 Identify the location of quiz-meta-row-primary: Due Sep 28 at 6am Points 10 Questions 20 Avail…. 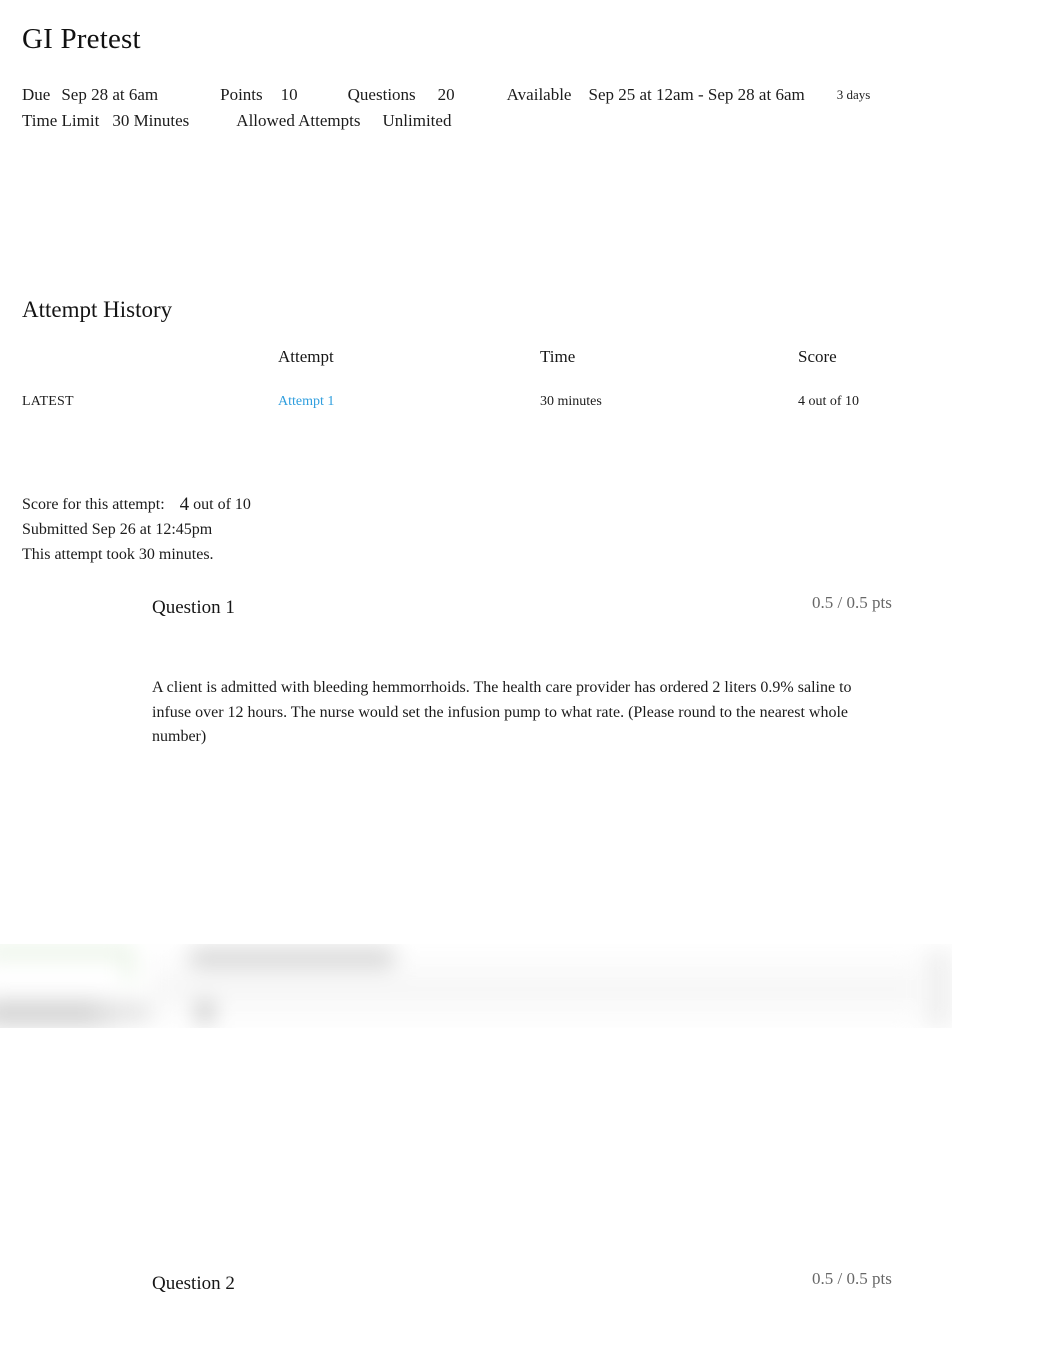
(522, 95).